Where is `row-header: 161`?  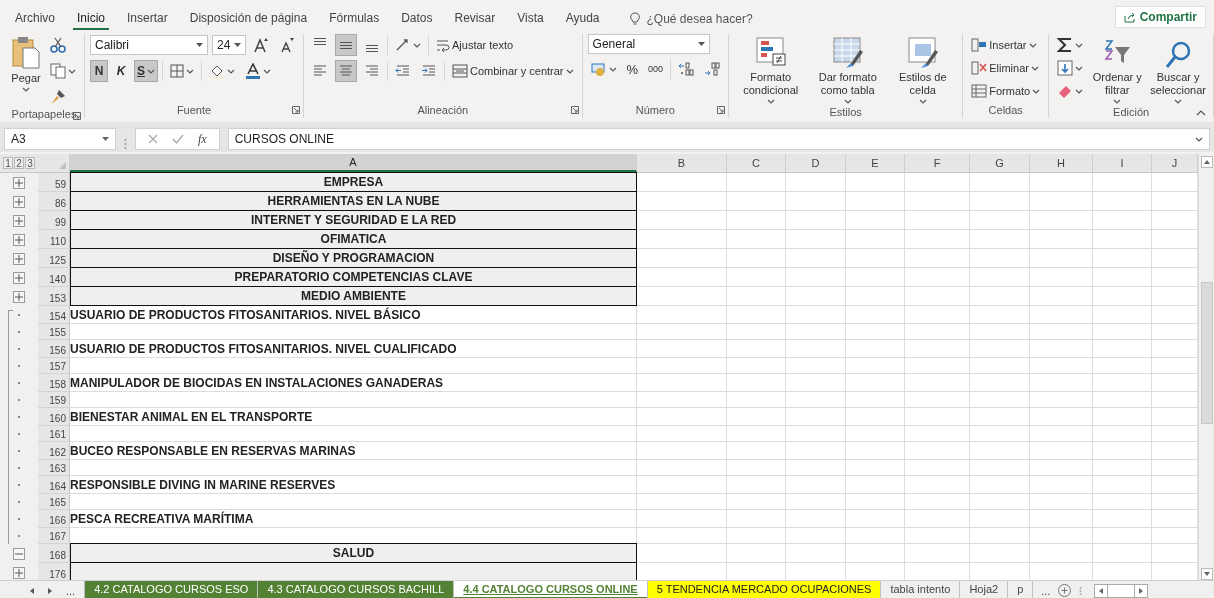 row-header: 161 is located at coordinates (54, 434).